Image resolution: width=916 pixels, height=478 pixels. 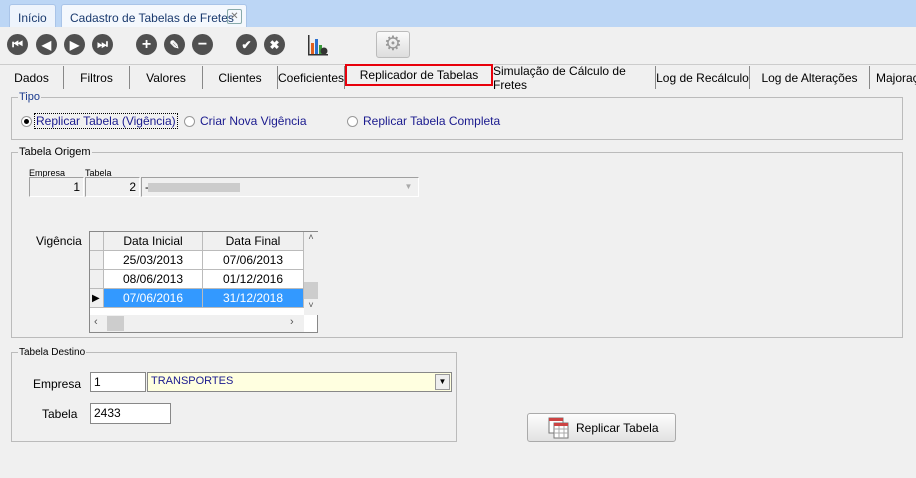 I want to click on table-cell: 25/03/2013, so click(x=153, y=260).